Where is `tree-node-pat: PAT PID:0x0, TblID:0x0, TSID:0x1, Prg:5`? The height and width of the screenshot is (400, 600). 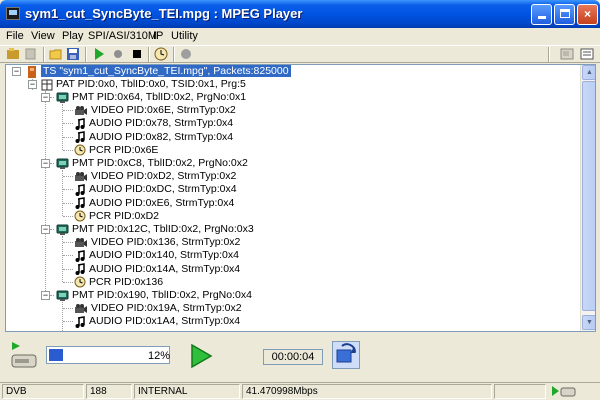 tree-node-pat: PAT PID:0x0, TblID:0x0, TSID:0x1, Prg:5 is located at coordinates (143, 84).